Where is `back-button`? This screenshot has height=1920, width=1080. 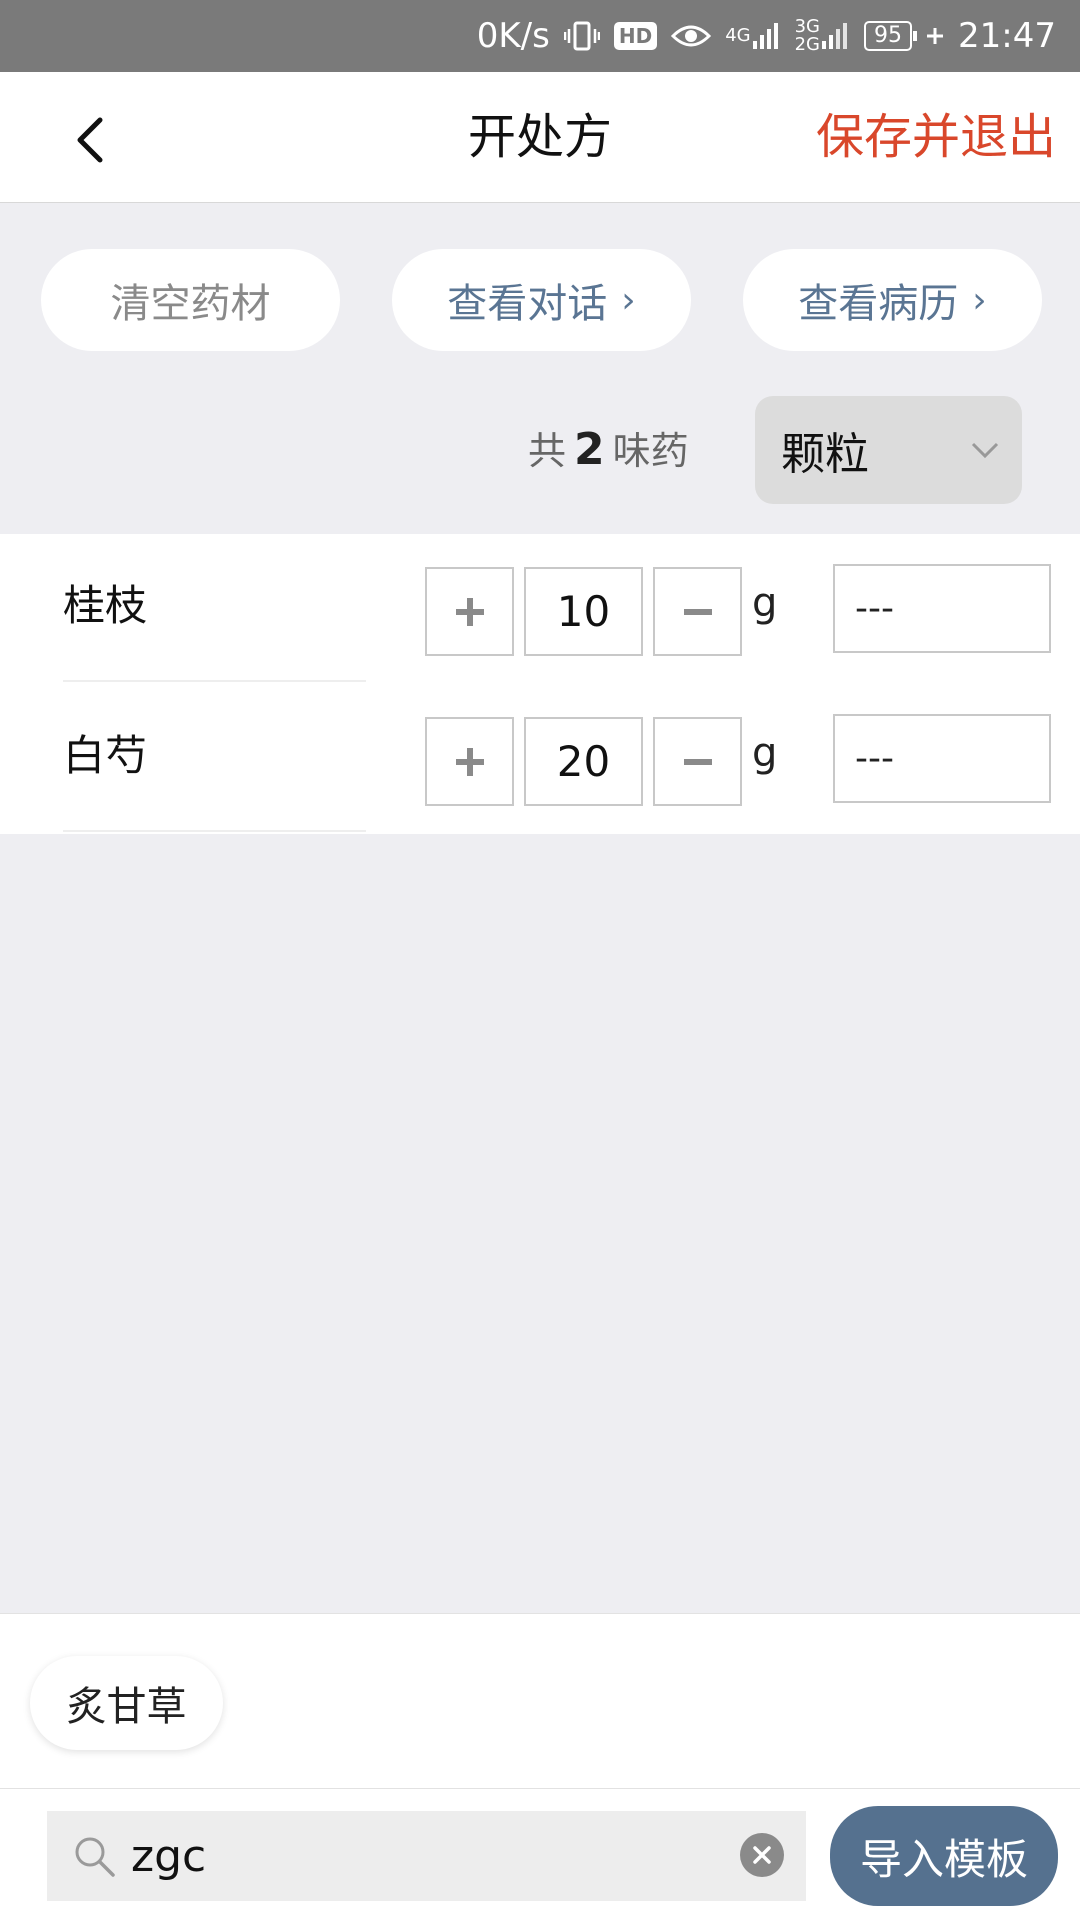
back-button is located at coordinates (90, 140).